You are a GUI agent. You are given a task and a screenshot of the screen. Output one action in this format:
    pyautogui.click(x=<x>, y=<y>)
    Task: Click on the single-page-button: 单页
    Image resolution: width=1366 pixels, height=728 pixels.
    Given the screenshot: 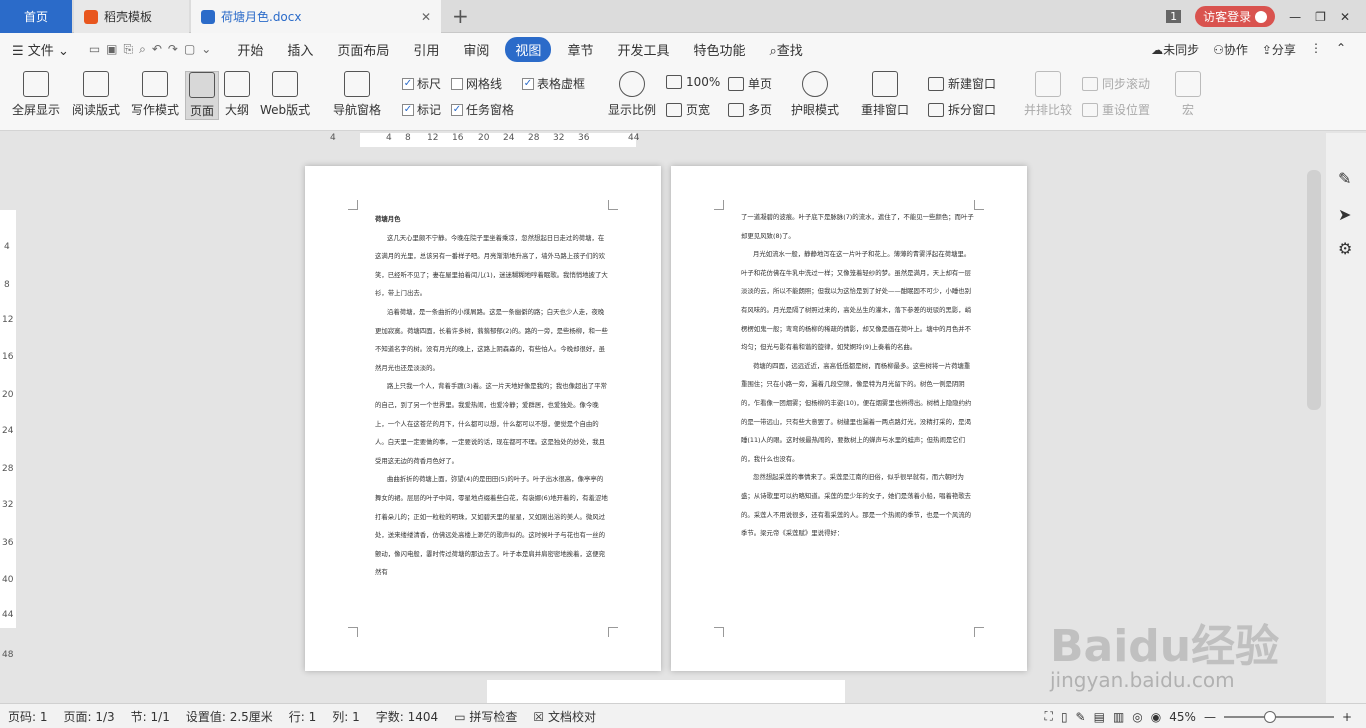 What is the action you would take?
    pyautogui.click(x=750, y=83)
    